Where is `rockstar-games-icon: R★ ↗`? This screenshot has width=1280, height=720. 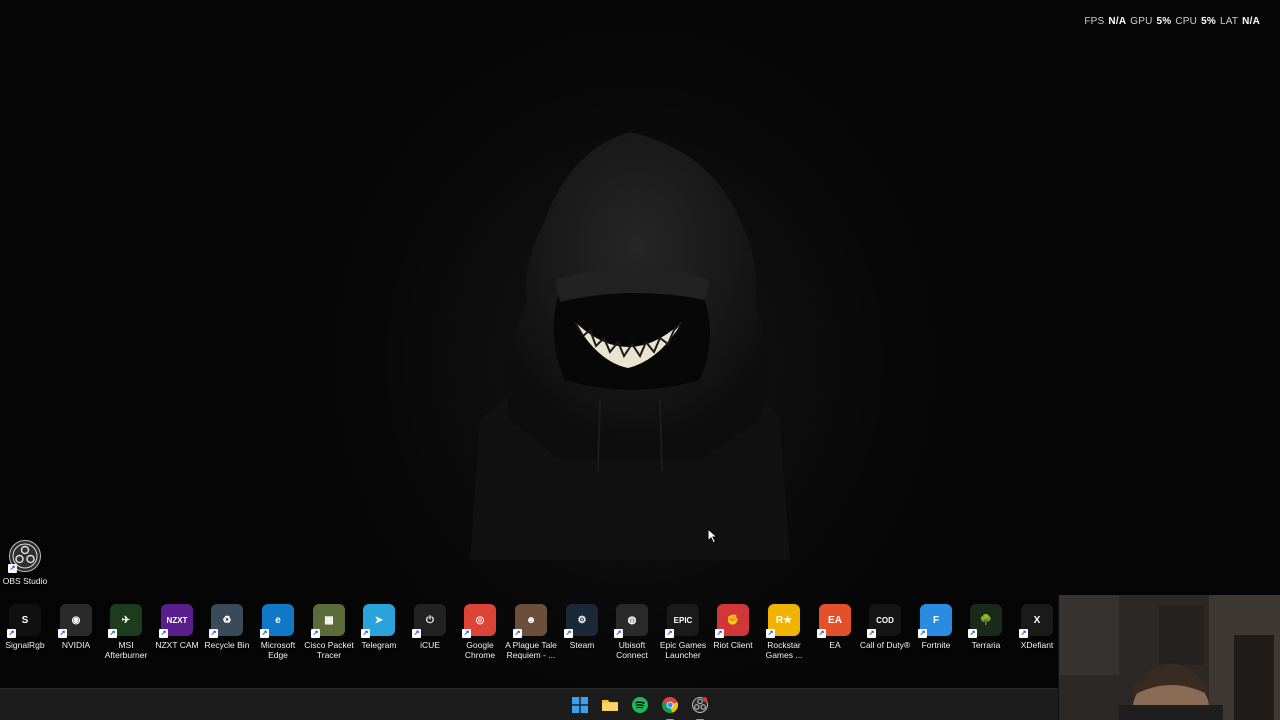 rockstar-games-icon: R★ ↗ is located at coordinates (783, 621).